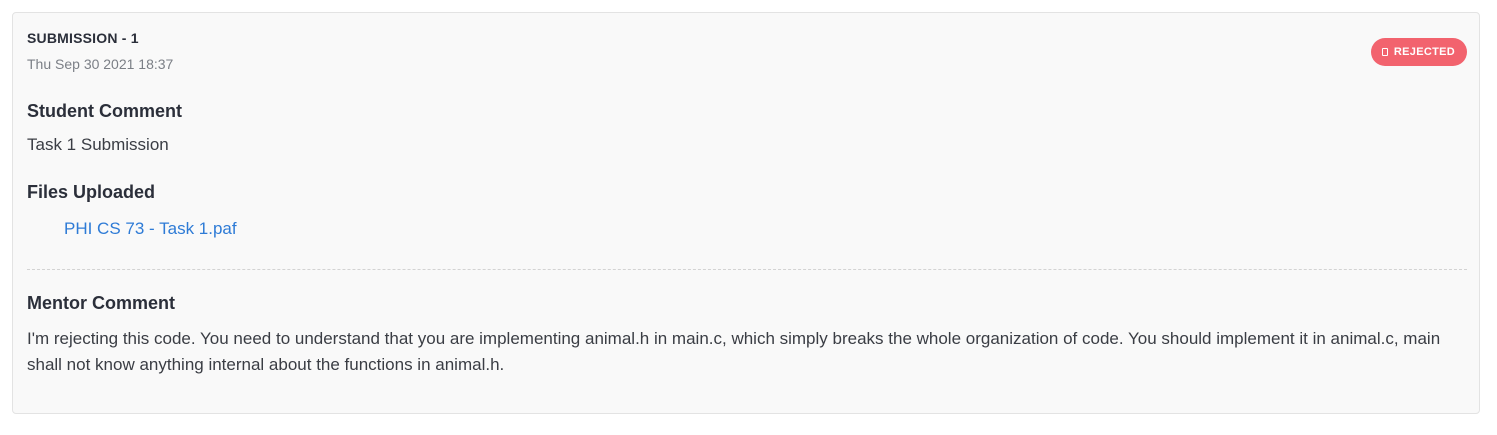 The height and width of the screenshot is (435, 1497). I want to click on status-label: REJECTED, so click(1424, 52).